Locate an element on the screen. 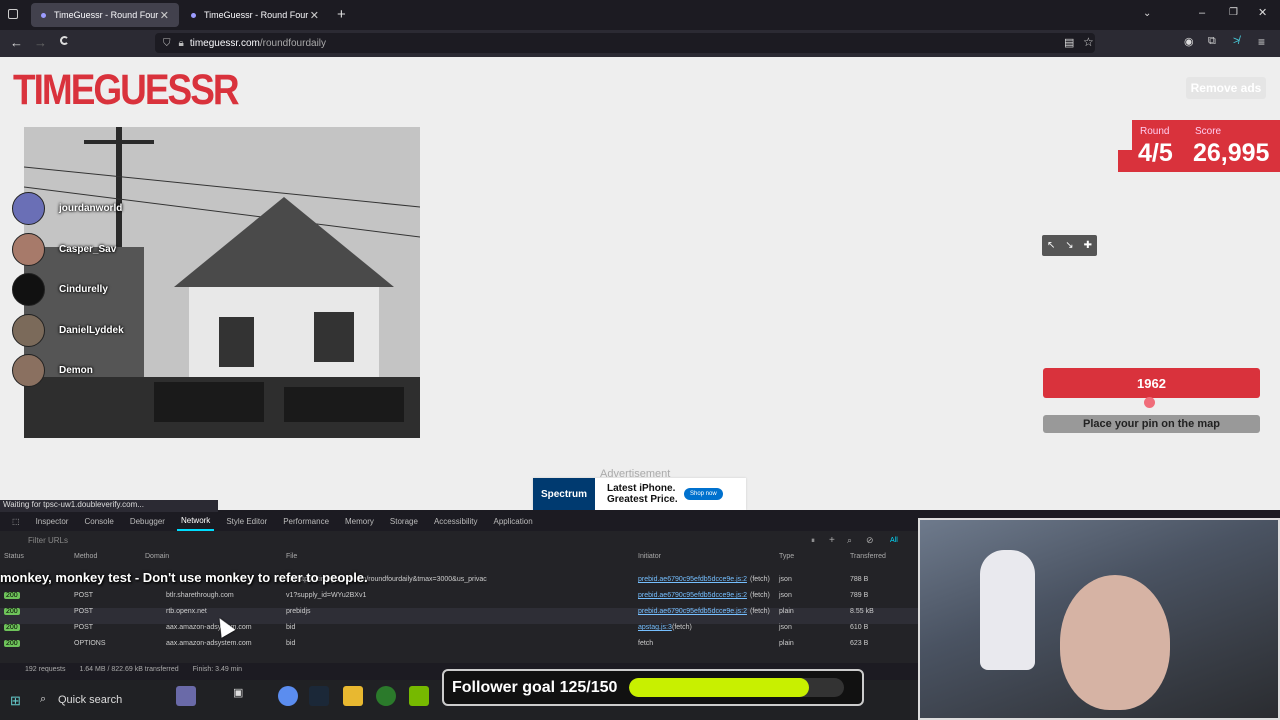 This screenshot has height=720, width=1280. zoom-in-icon: ↖ is located at coordinates (1051, 245).